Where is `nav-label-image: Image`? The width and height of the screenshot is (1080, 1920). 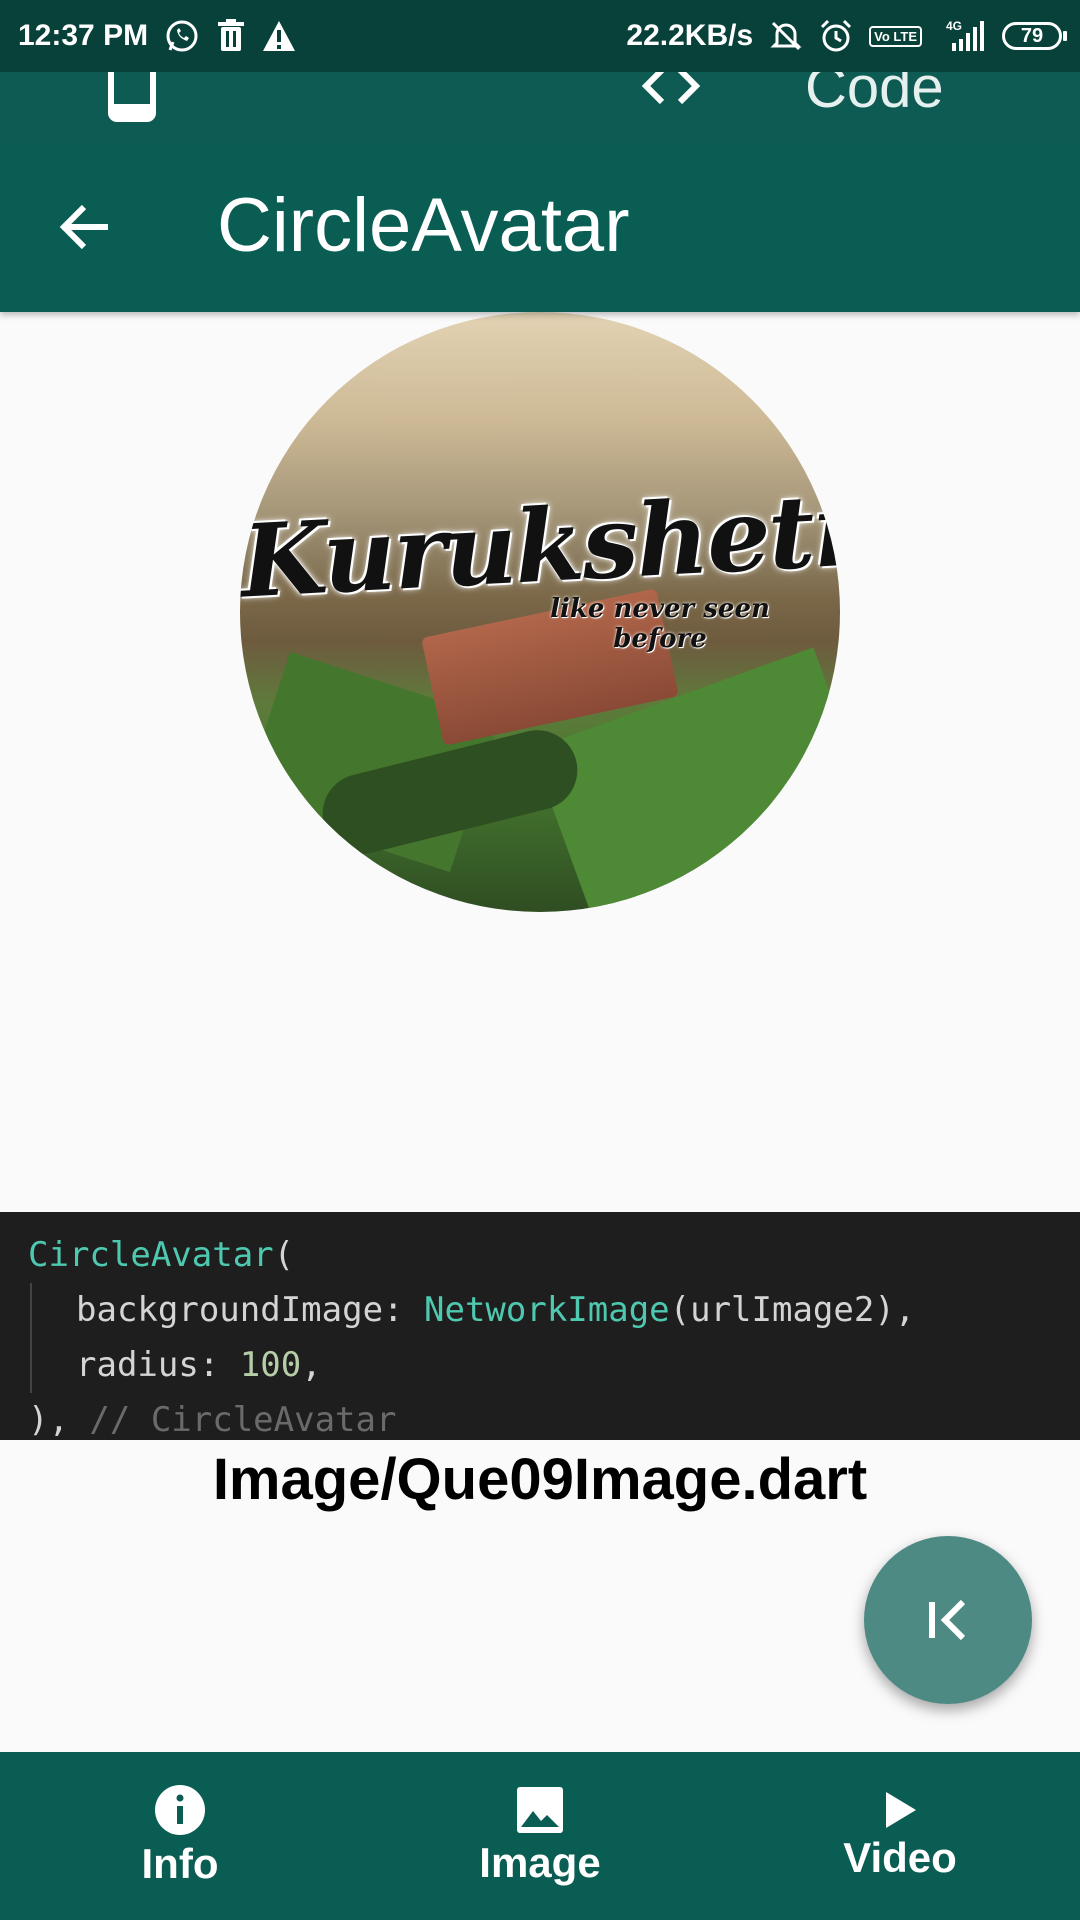
nav-label-image: Image is located at coordinates (540, 1862).